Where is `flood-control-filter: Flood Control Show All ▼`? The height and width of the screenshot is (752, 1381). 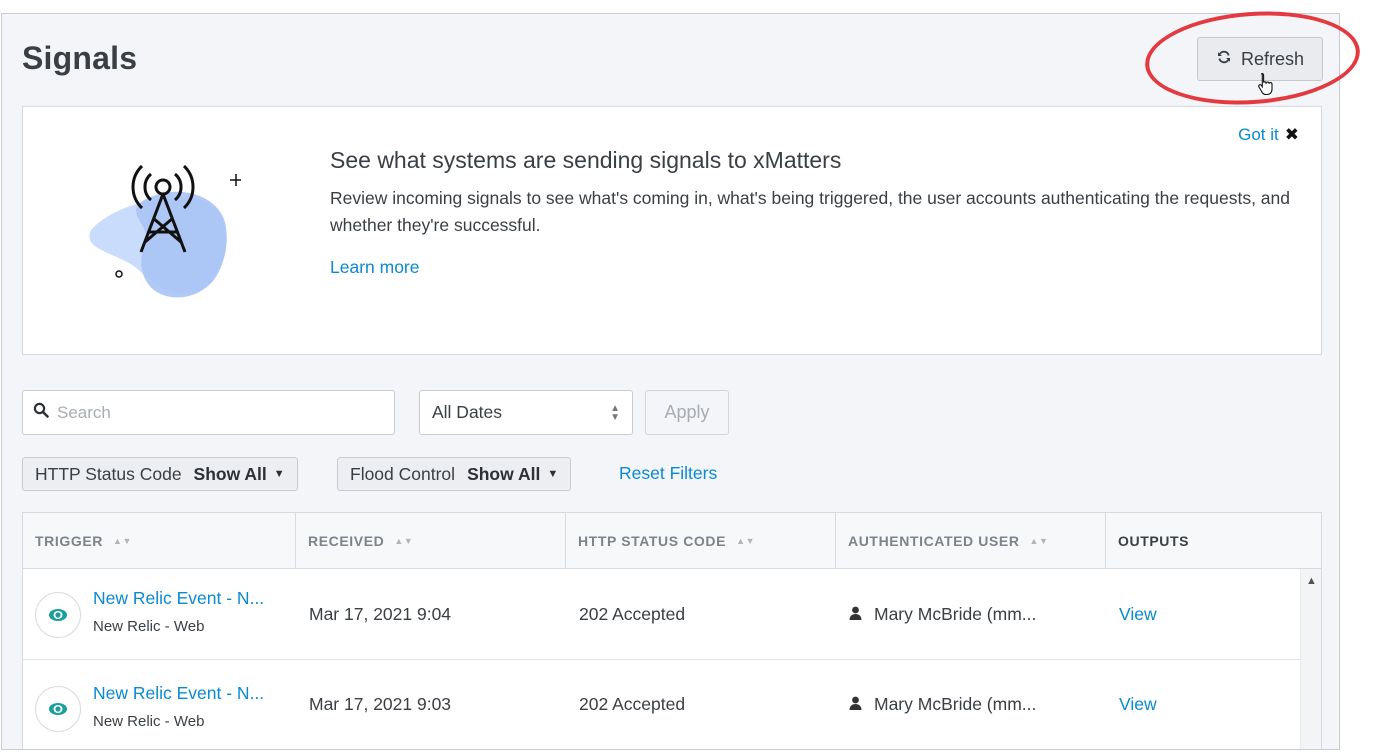 flood-control-filter: Flood Control Show All ▼ is located at coordinates (454, 474).